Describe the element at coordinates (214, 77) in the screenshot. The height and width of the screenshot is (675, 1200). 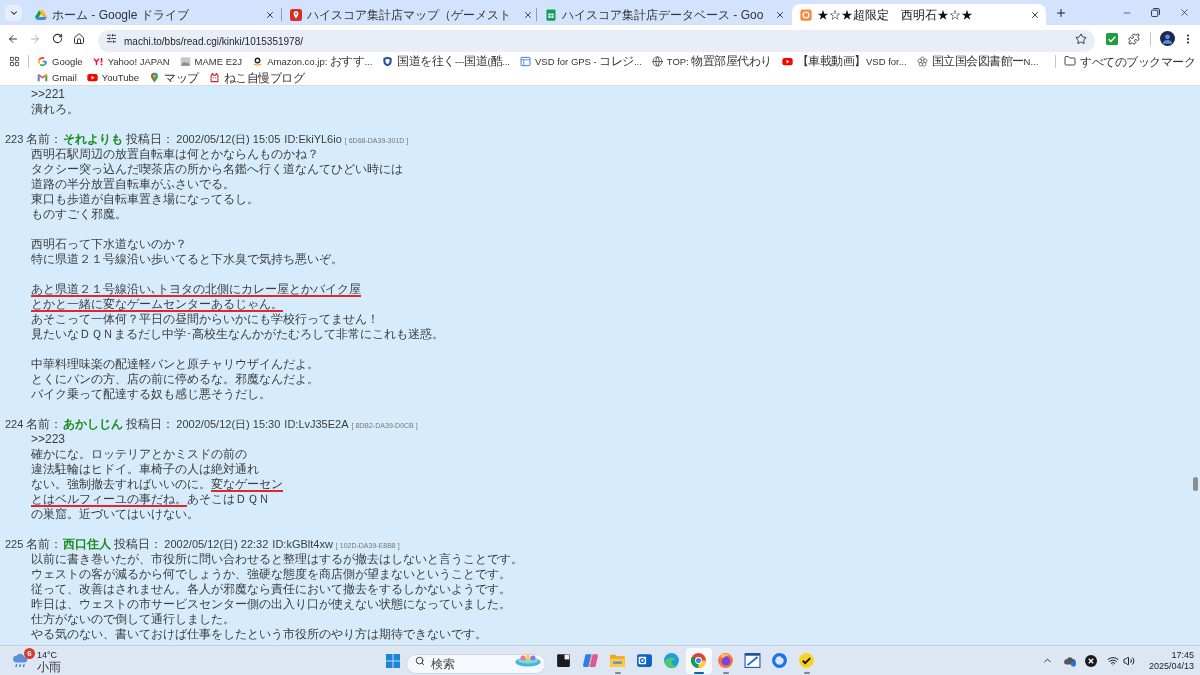
I see `cat-icon` at that location.